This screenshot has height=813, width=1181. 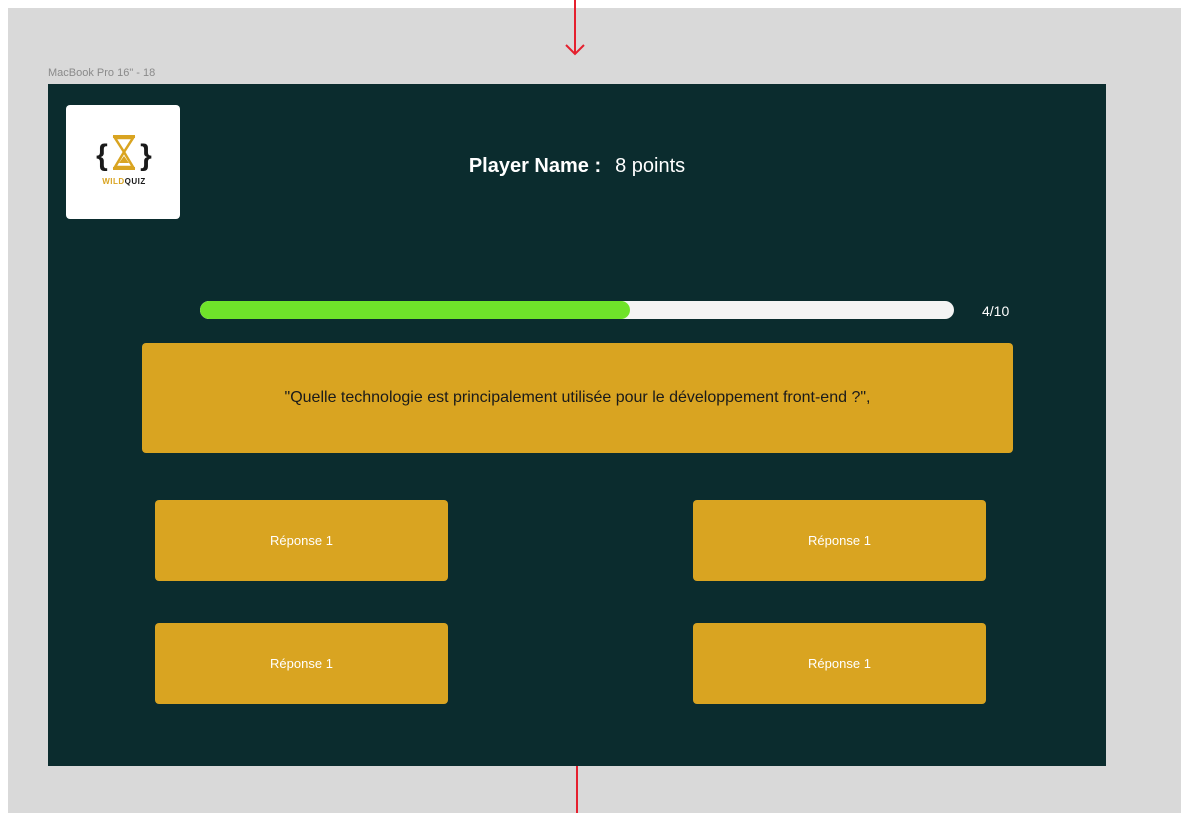 What do you see at coordinates (102, 73) in the screenshot?
I see `frame-label: MacBook Pro 16" - 18` at bounding box center [102, 73].